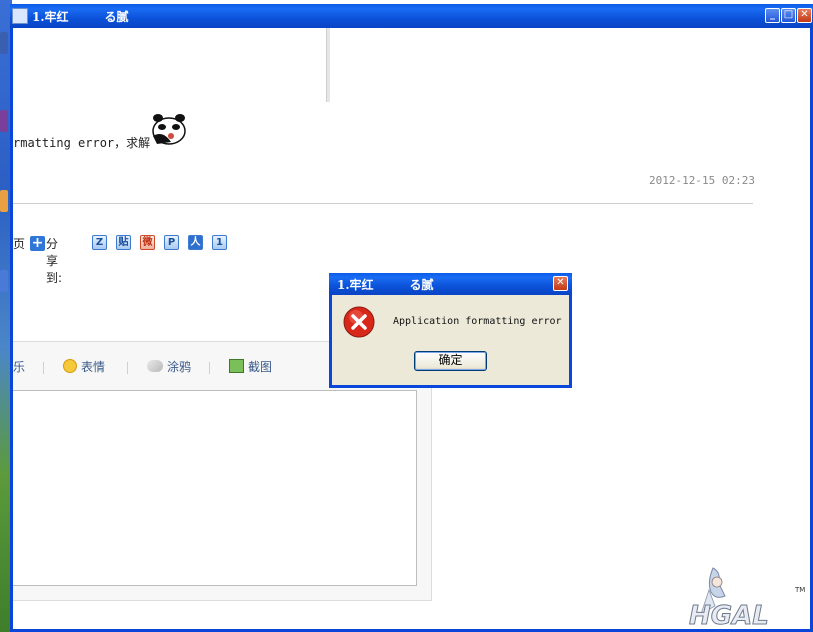 The height and width of the screenshot is (632, 813). What do you see at coordinates (155, 366) in the screenshot?
I see `doodle-icon` at bounding box center [155, 366].